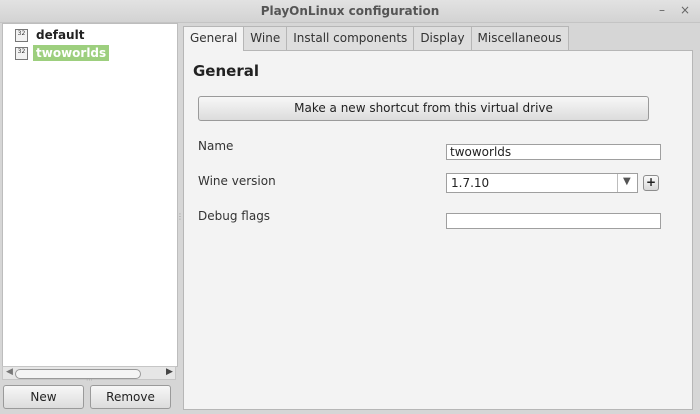 The width and height of the screenshot is (700, 414). I want to click on remove-button: Remove, so click(130, 397).